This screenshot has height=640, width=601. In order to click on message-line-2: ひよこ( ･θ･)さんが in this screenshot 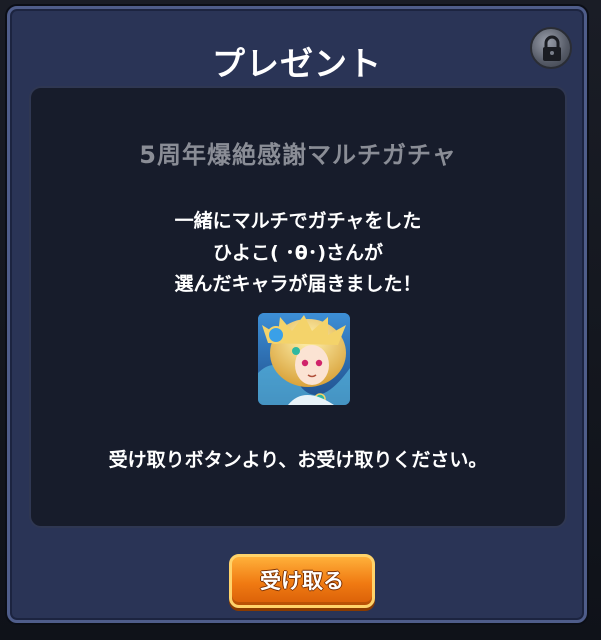, I will do `click(298, 253)`.